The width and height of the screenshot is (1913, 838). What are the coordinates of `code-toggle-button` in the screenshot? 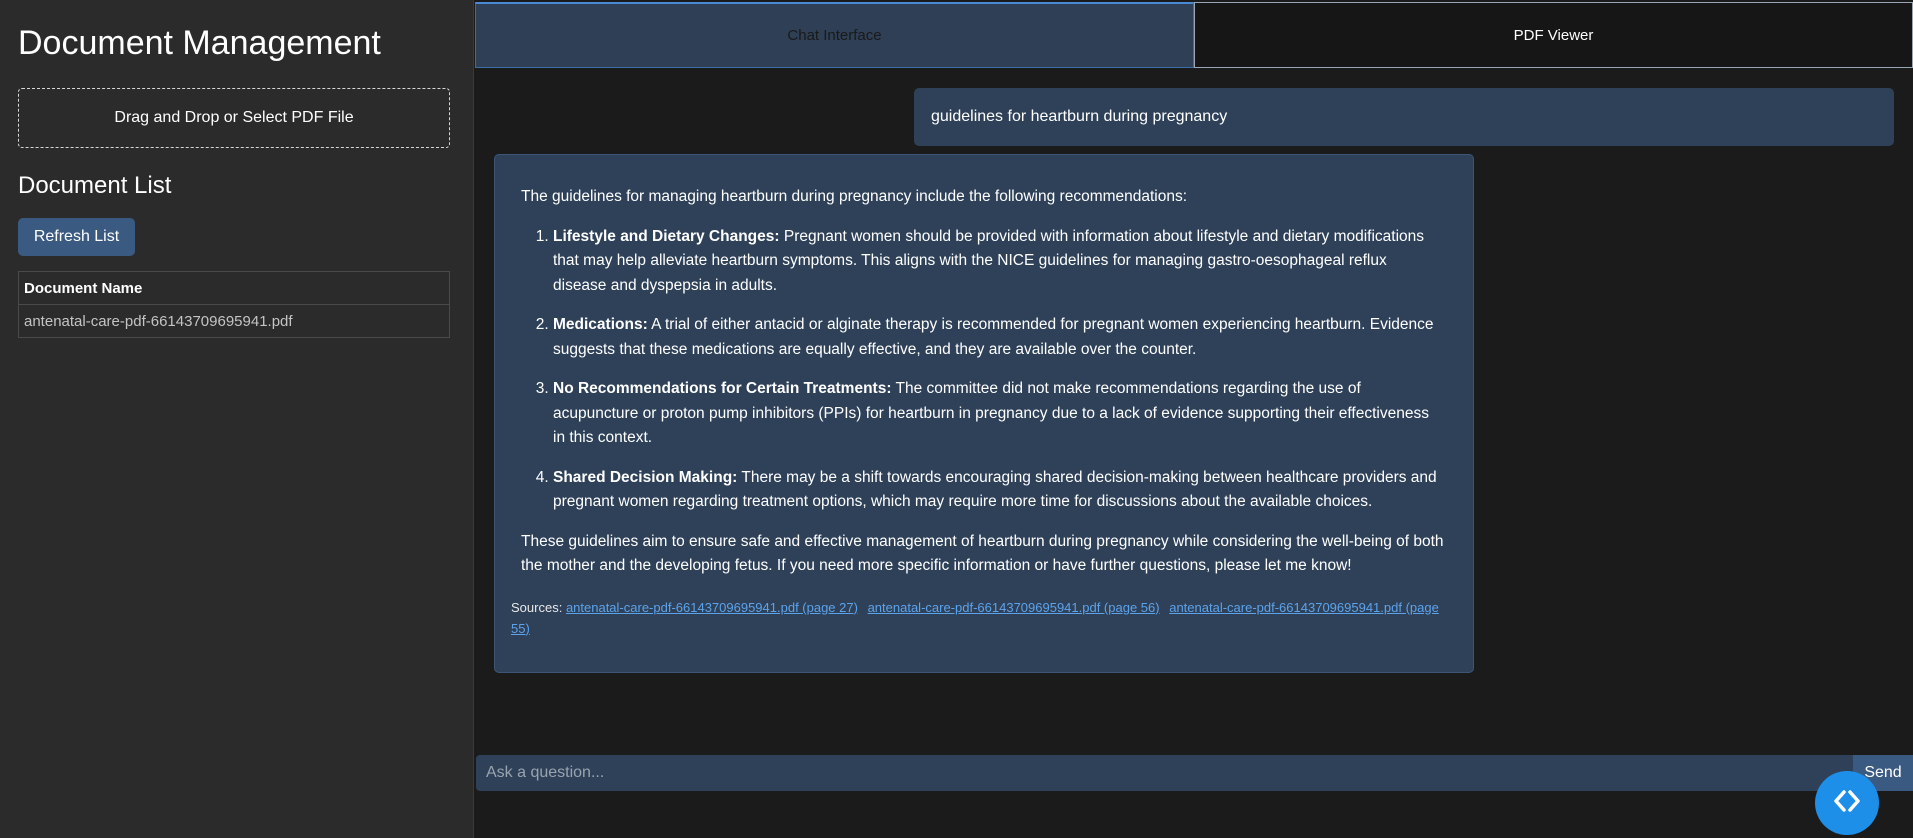 It's located at (1847, 803).